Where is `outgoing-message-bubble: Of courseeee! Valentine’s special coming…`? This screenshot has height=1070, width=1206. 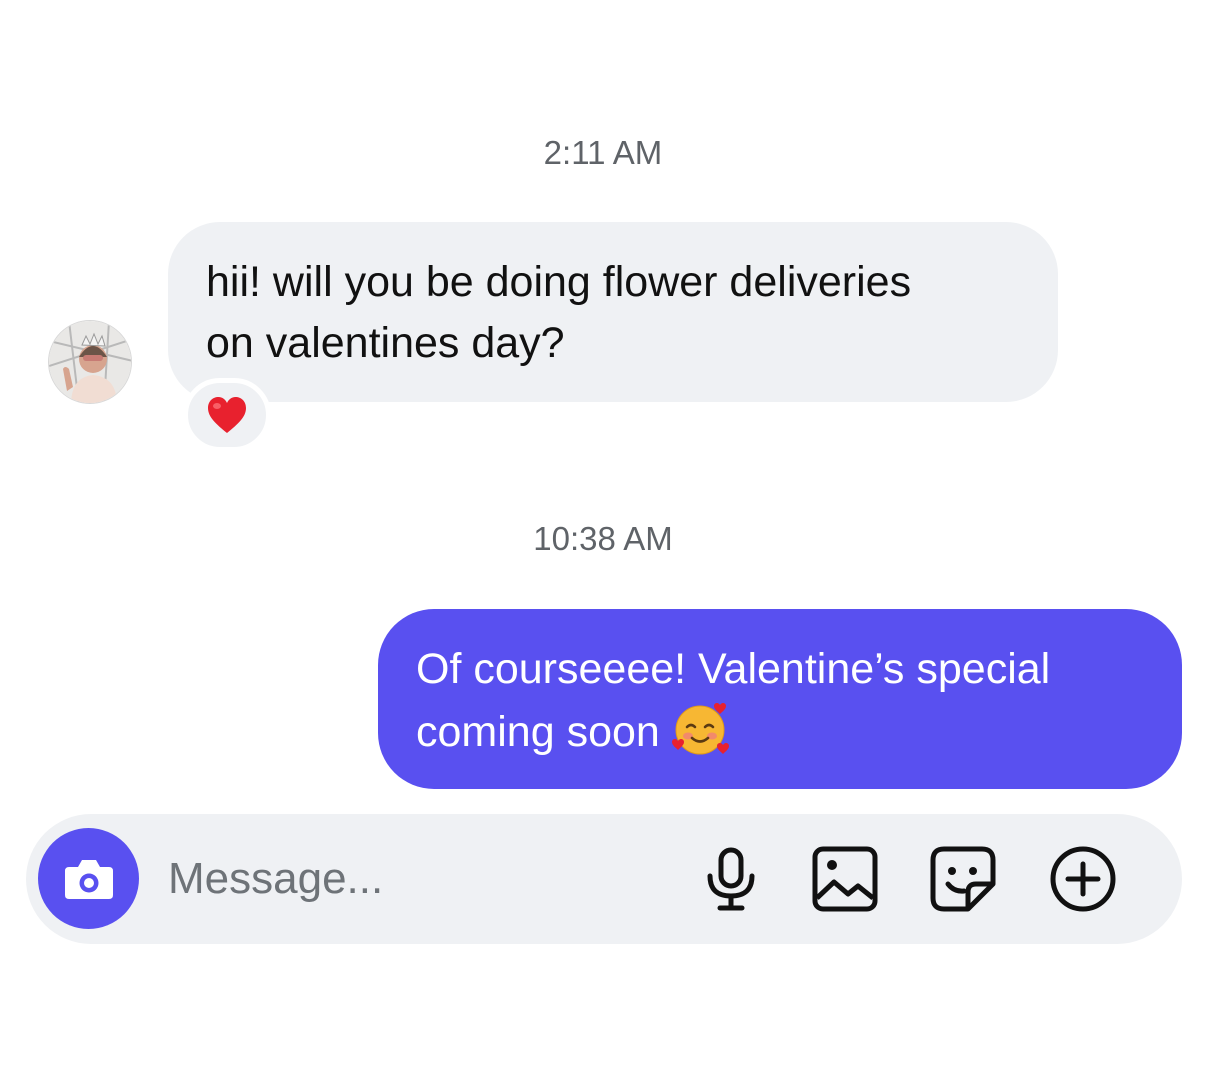 outgoing-message-bubble: Of courseeee! Valentine’s special coming… is located at coordinates (780, 699).